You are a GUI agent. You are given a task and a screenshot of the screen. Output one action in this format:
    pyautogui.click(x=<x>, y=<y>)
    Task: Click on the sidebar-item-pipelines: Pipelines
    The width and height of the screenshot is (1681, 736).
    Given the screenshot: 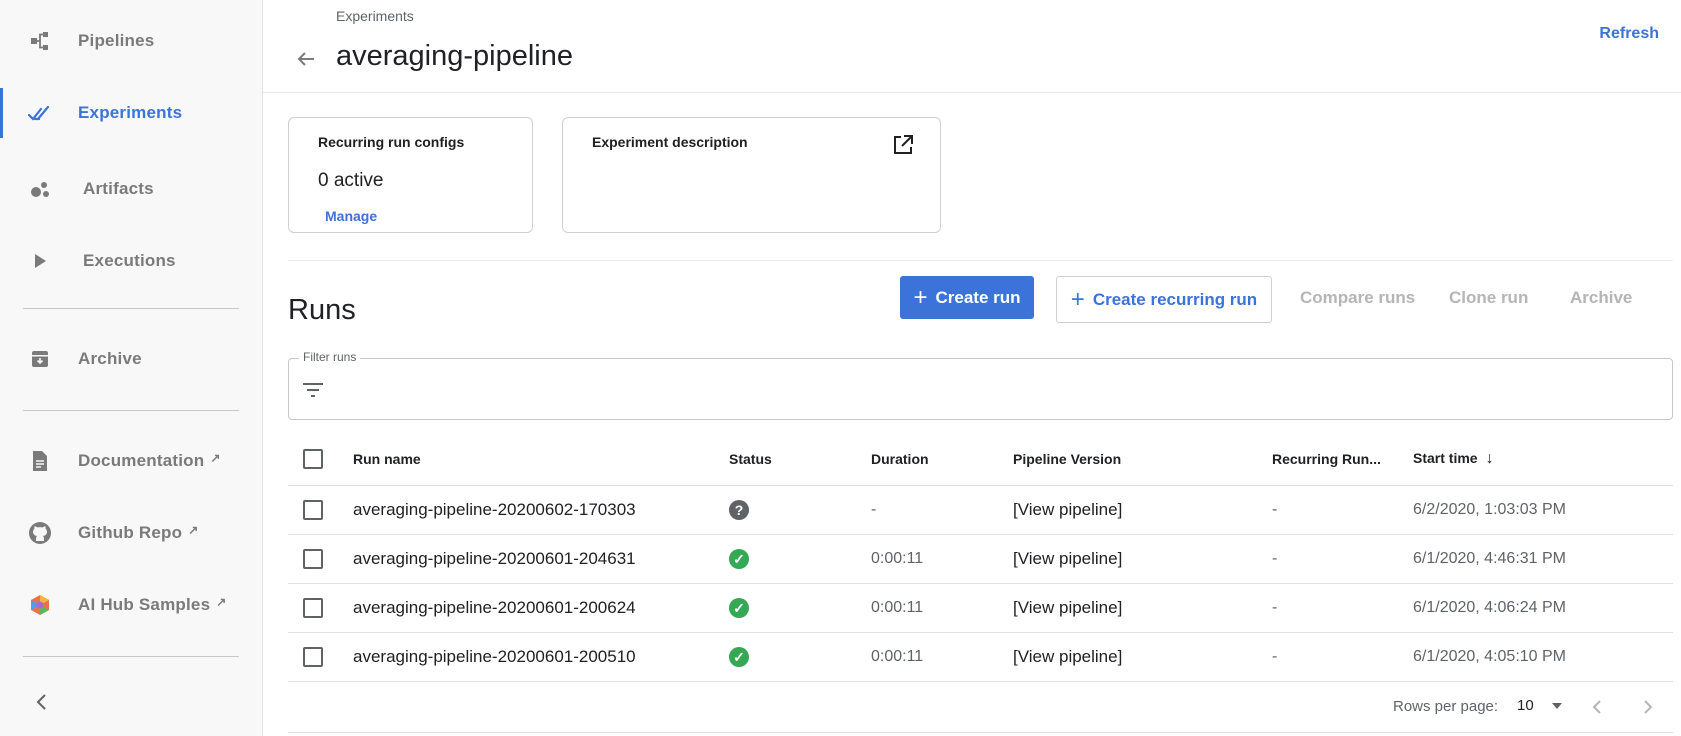 What is the action you would take?
    pyautogui.click(x=131, y=41)
    